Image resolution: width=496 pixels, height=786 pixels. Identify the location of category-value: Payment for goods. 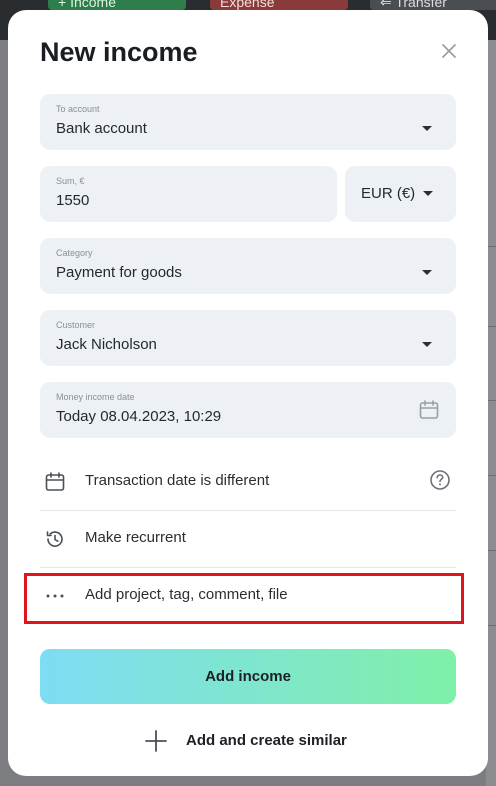
(119, 272).